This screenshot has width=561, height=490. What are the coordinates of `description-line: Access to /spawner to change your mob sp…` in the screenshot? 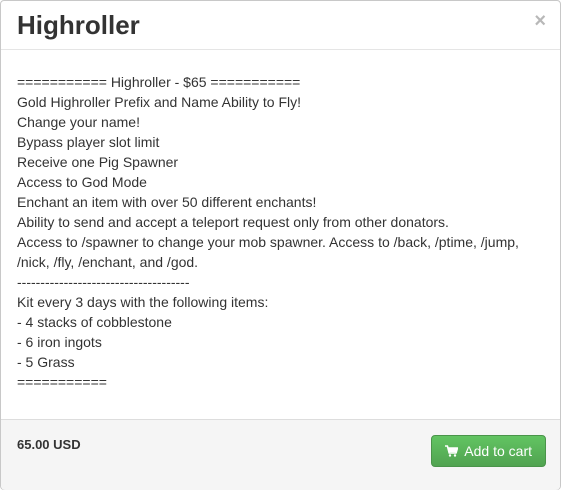 It's located at (268, 252).